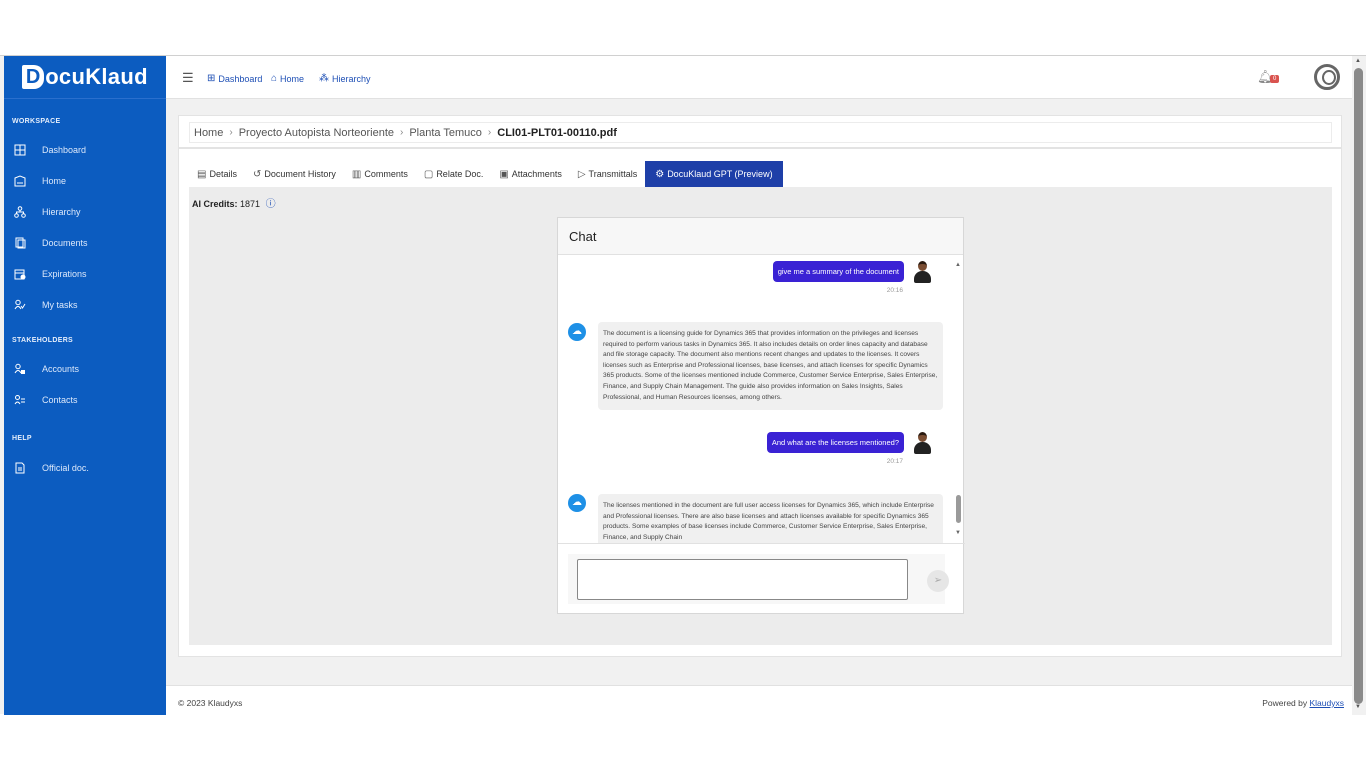  Describe the element at coordinates (1285, 703) in the screenshot. I see `powered-by-label: Powered by` at that location.